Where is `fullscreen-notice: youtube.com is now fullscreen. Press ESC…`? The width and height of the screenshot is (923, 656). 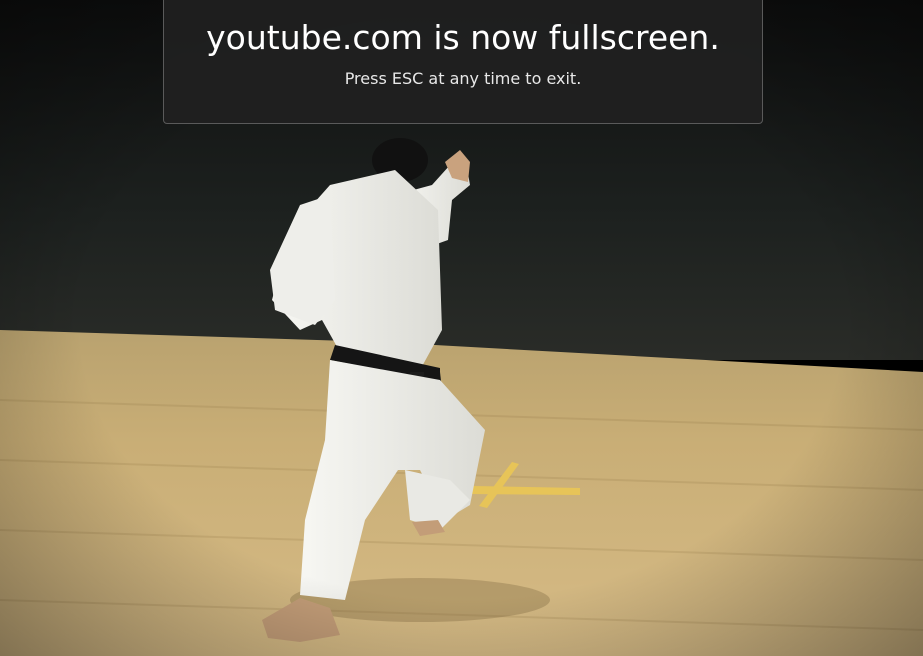
fullscreen-notice: youtube.com is now fullscreen. Press ESC… is located at coordinates (463, 62).